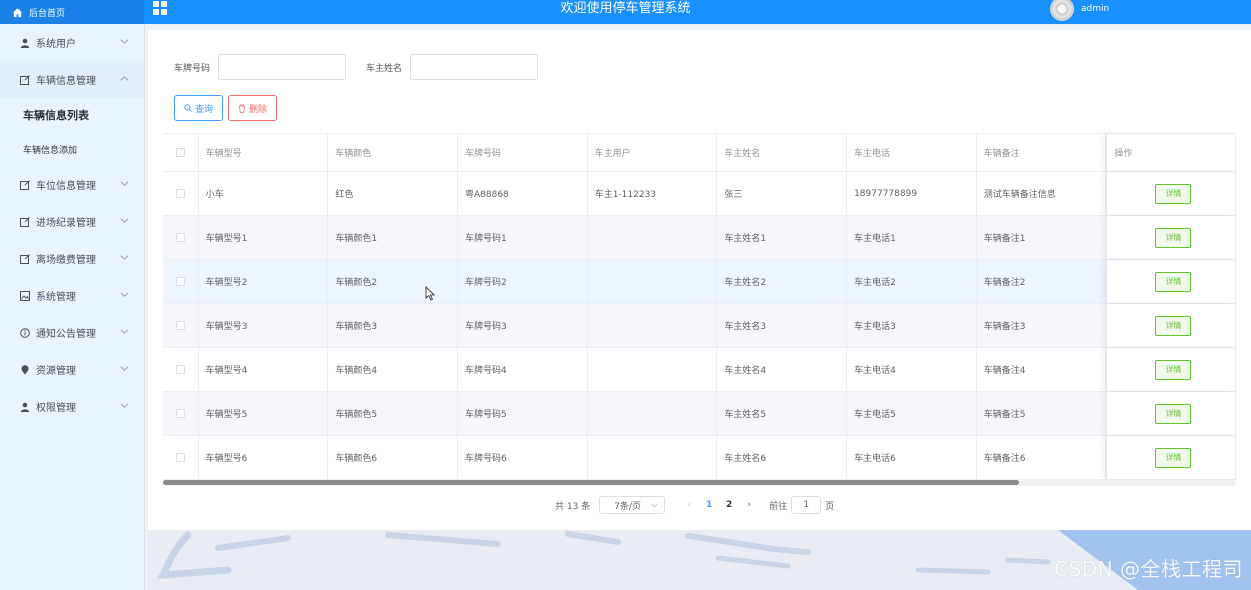 This screenshot has height=590, width=1251. Describe the element at coordinates (1042, 152) in the screenshot. I see `column-header: 车辆备注` at that location.